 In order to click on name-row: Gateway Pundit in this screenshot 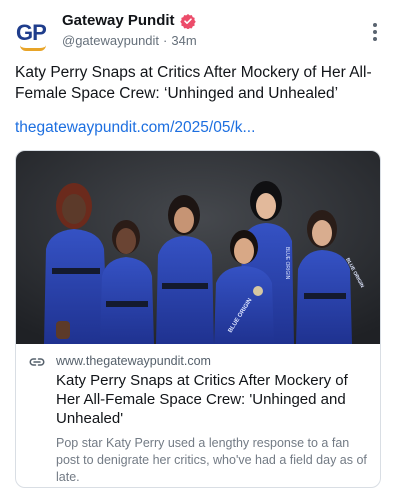, I will do `click(129, 20)`.